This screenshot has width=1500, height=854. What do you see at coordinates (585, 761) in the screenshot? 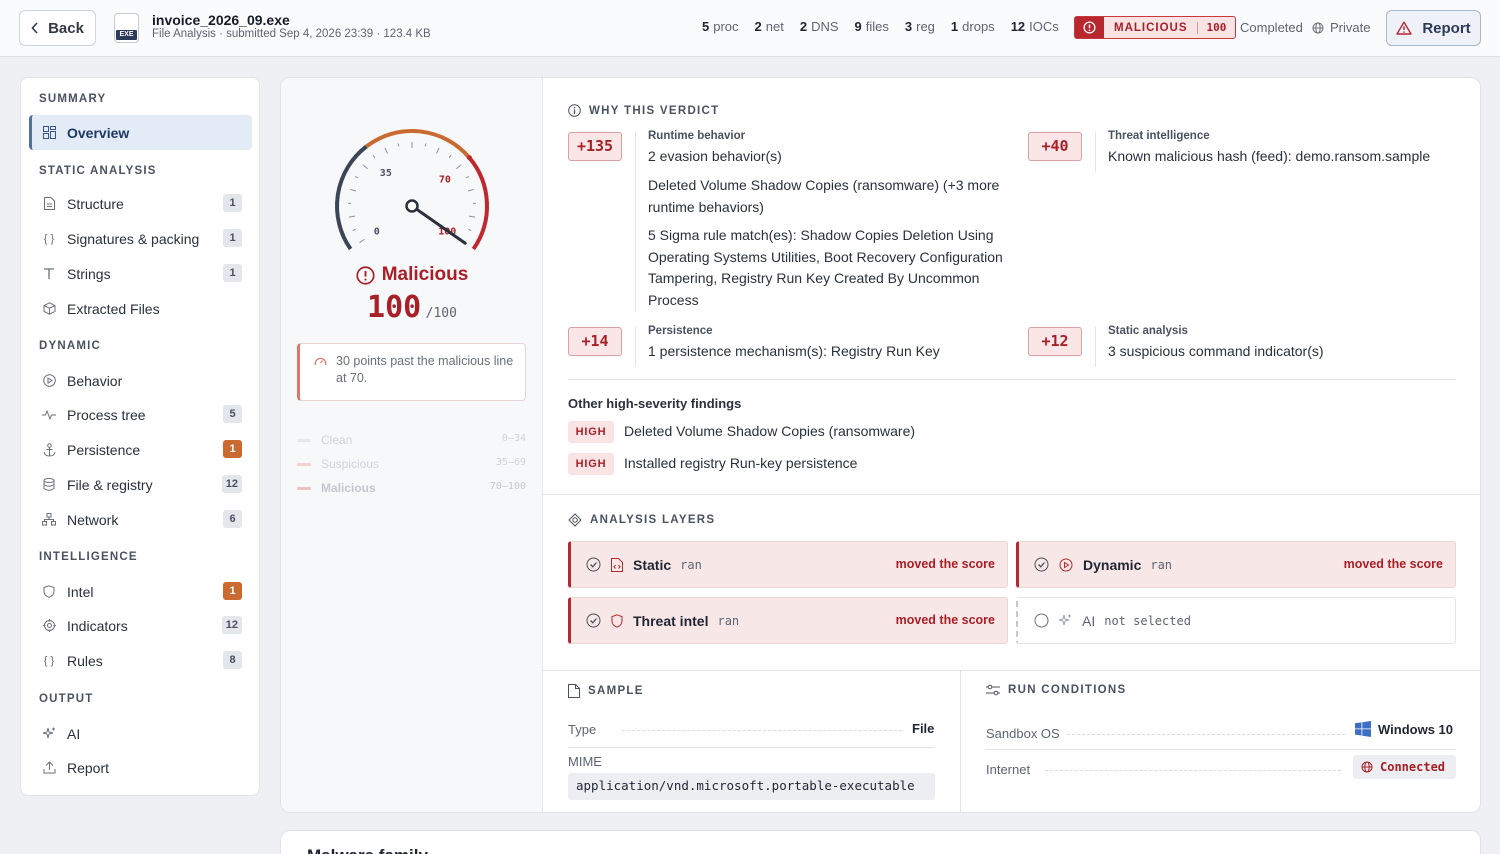
I see `mime-label: MIME` at bounding box center [585, 761].